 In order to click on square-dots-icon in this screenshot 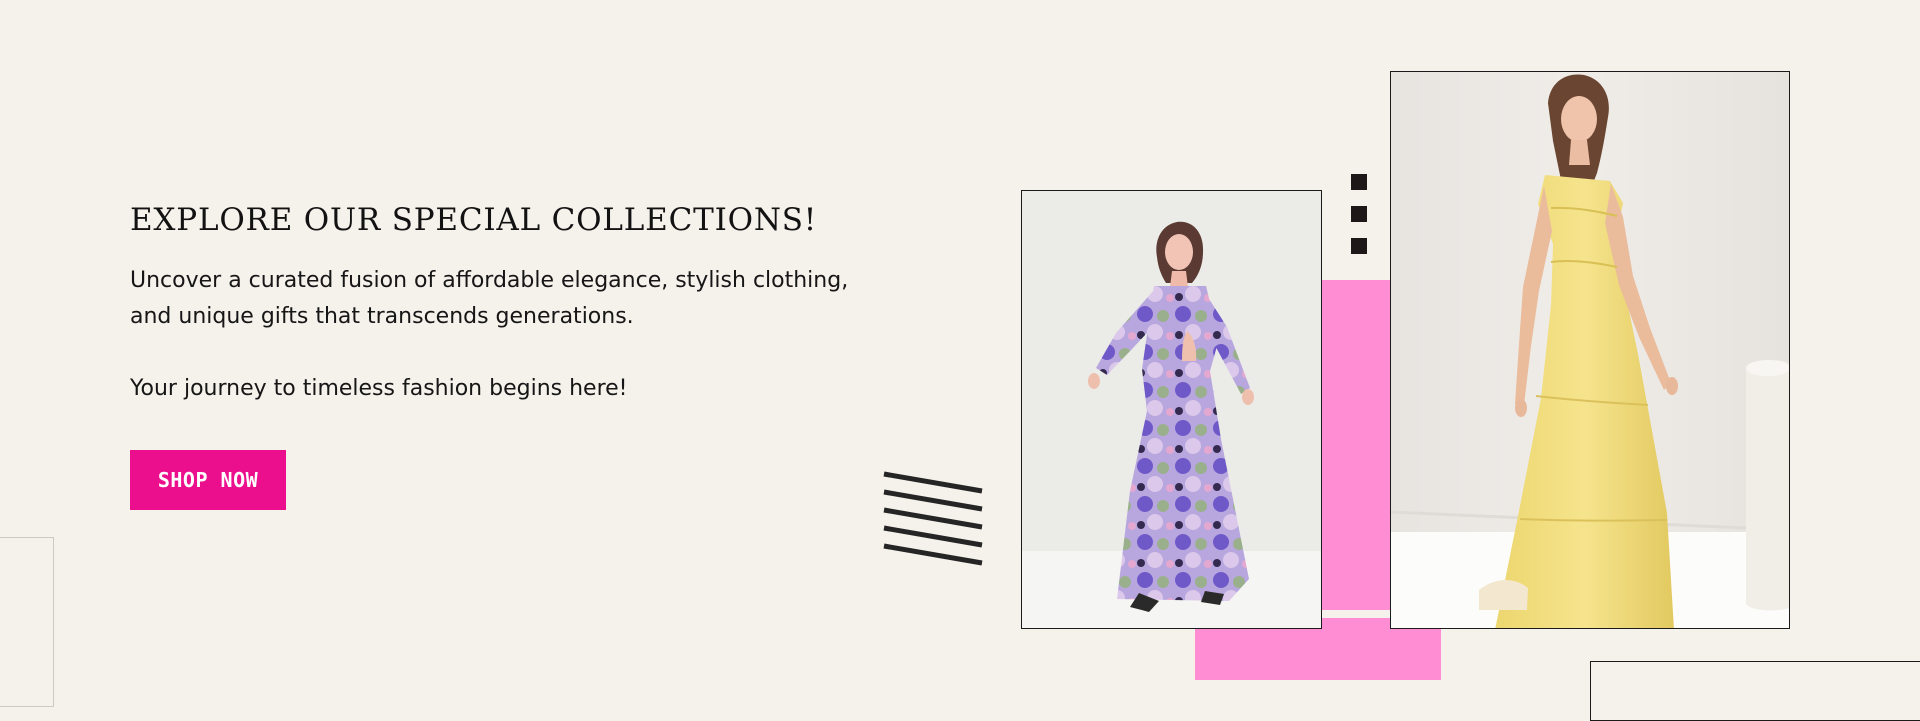, I will do `click(1359, 215)`.